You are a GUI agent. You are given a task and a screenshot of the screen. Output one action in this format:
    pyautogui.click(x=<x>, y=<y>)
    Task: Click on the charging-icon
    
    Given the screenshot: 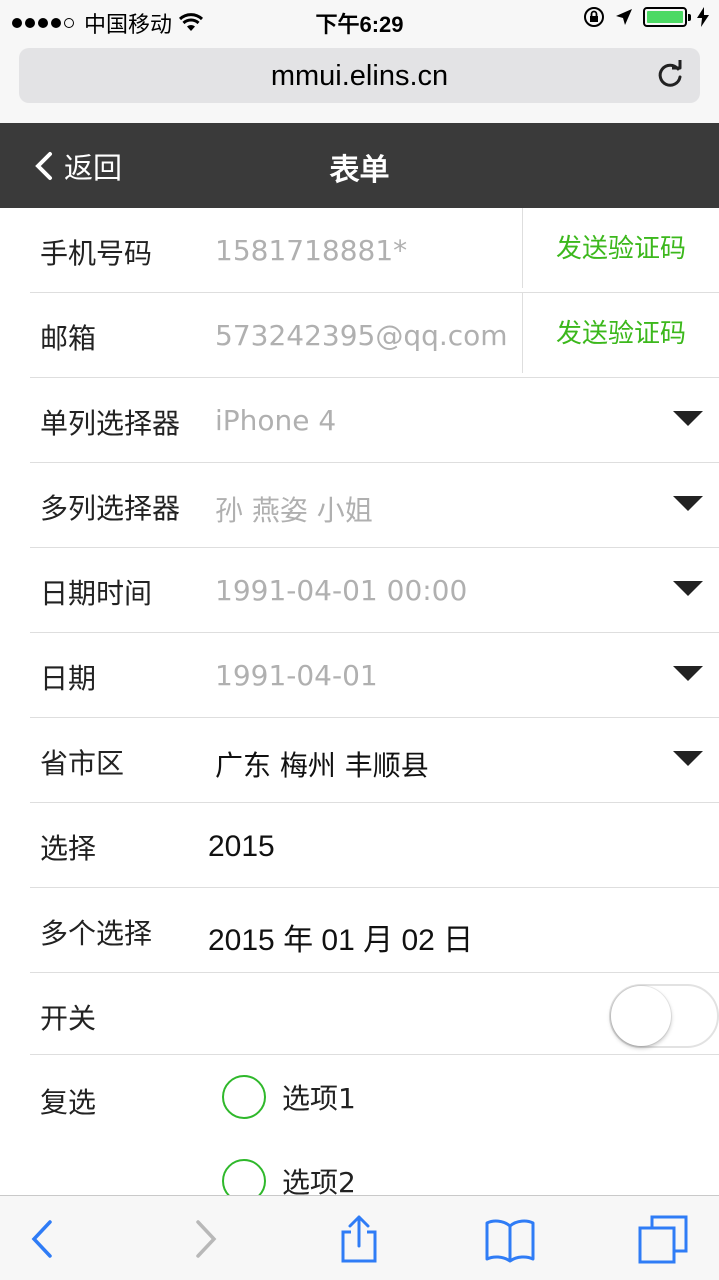 What is the action you would take?
    pyautogui.click(x=703, y=17)
    